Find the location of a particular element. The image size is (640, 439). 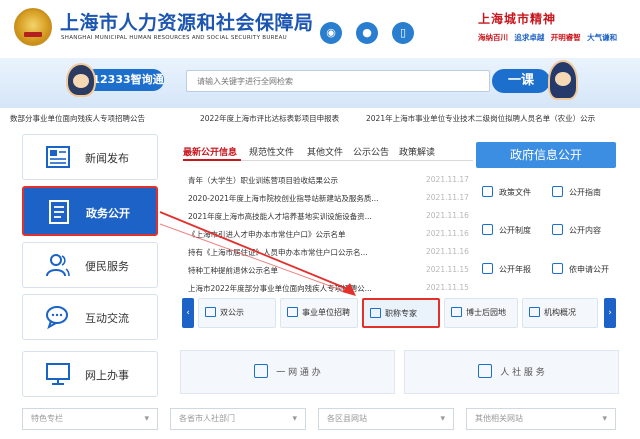

spirit-word: 海纳百川 is located at coordinates (493, 37).